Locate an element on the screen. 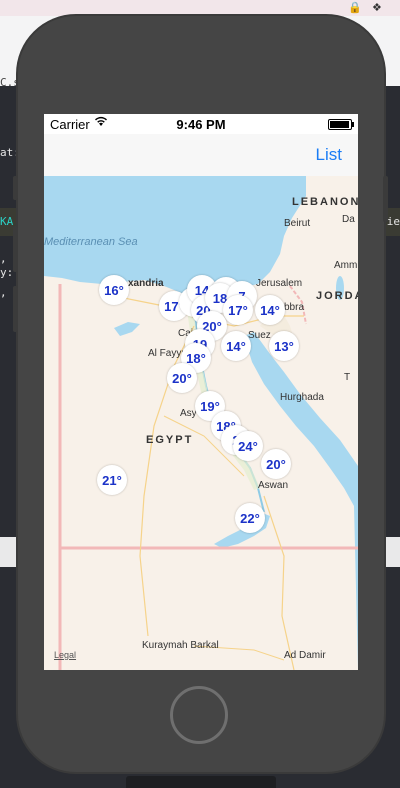 The height and width of the screenshot is (788, 400). home-button is located at coordinates (199, 715).